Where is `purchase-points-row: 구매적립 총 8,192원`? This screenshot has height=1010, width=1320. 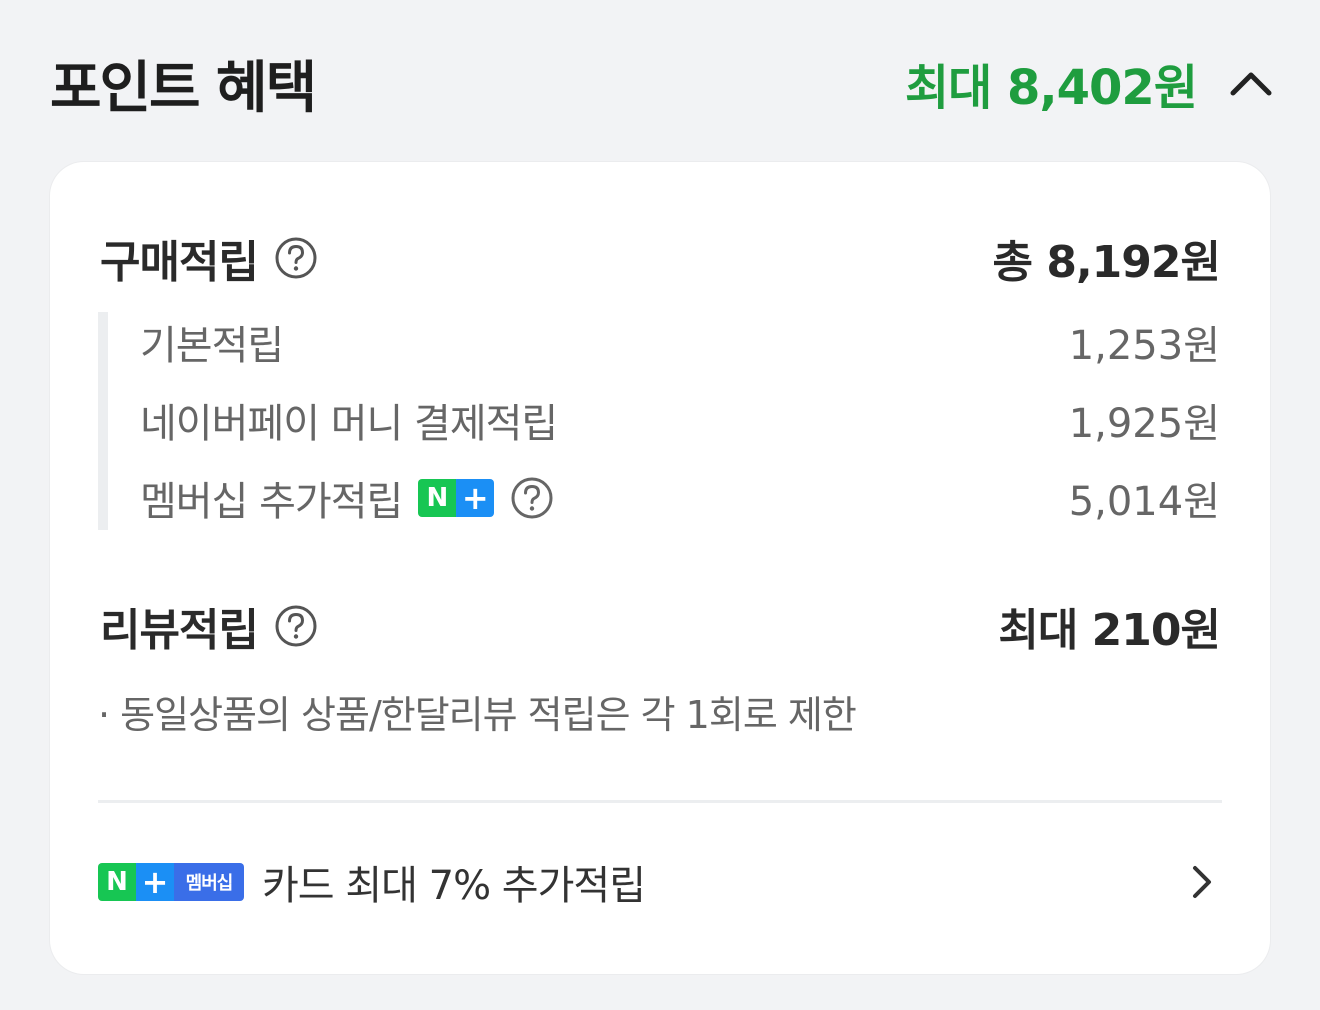
purchase-points-row: 구매적립 총 8,192원 is located at coordinates (660, 258).